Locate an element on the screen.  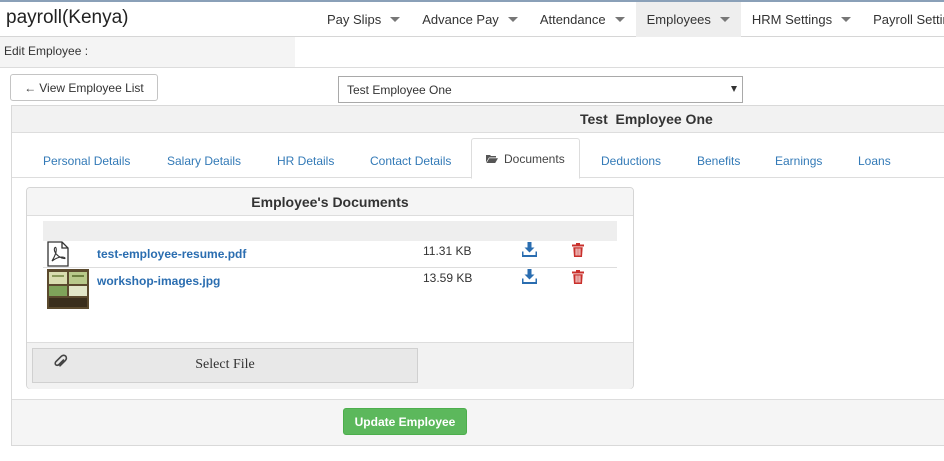
employee-select: Test Employee One is located at coordinates (540, 89).